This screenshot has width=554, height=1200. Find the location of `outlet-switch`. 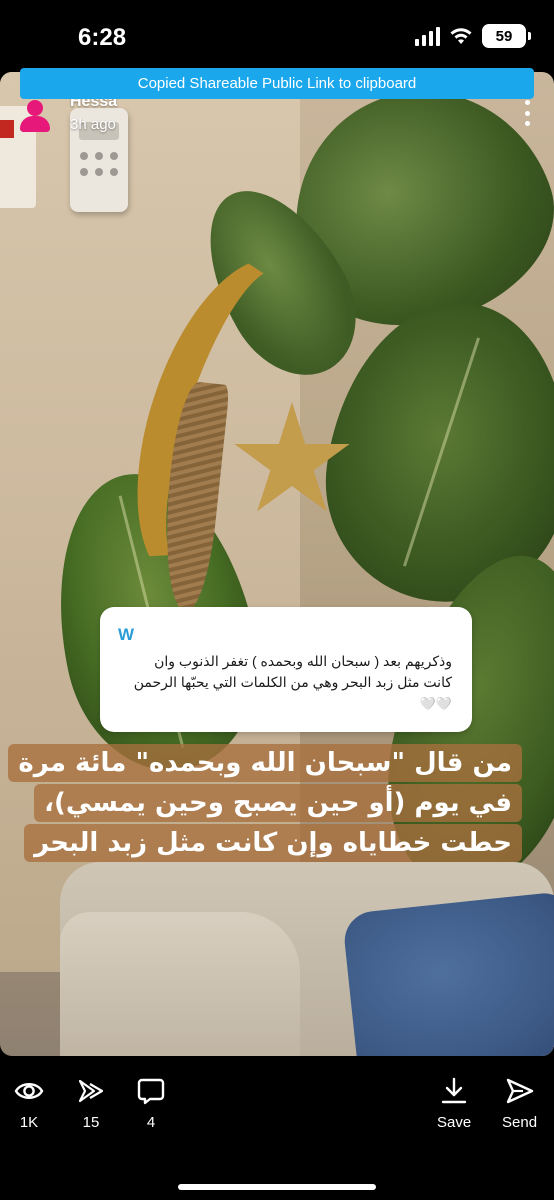

outlet-switch is located at coordinates (7, 129).